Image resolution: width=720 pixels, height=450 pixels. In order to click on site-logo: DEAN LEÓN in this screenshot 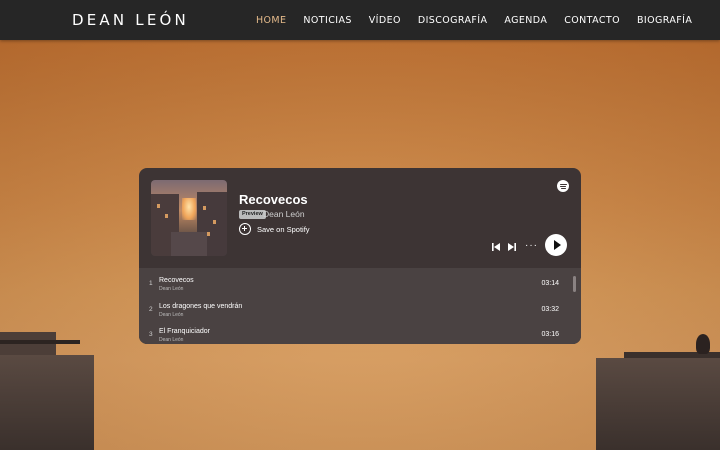, I will do `click(130, 20)`.